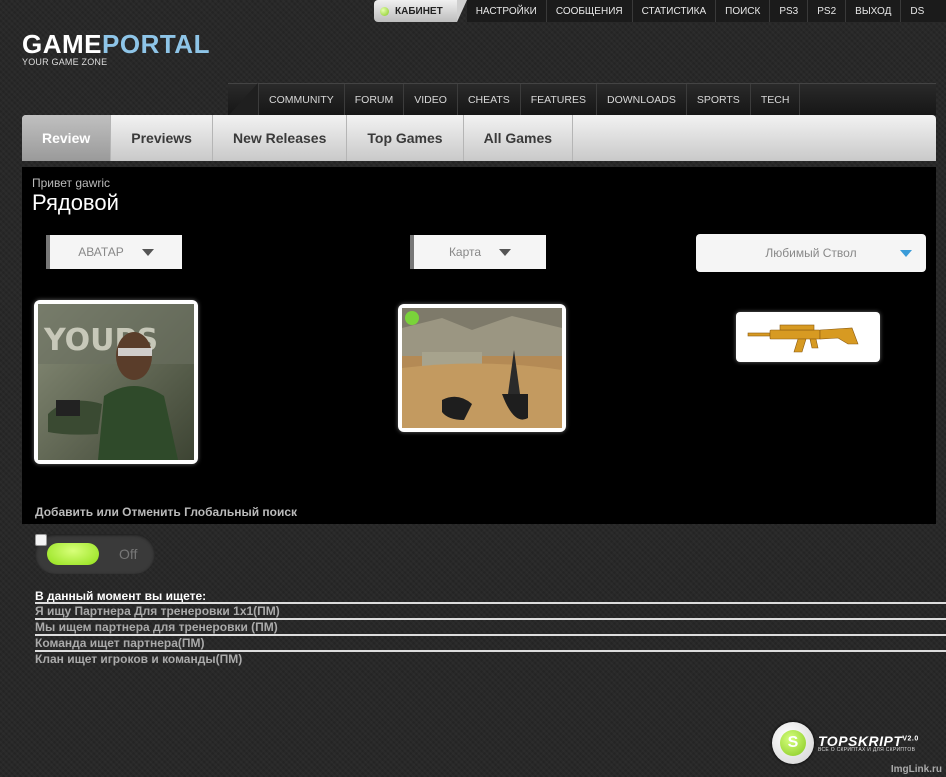 This screenshot has height=777, width=946. I want to click on avatar-select-label: АВАТАР, so click(101, 252).